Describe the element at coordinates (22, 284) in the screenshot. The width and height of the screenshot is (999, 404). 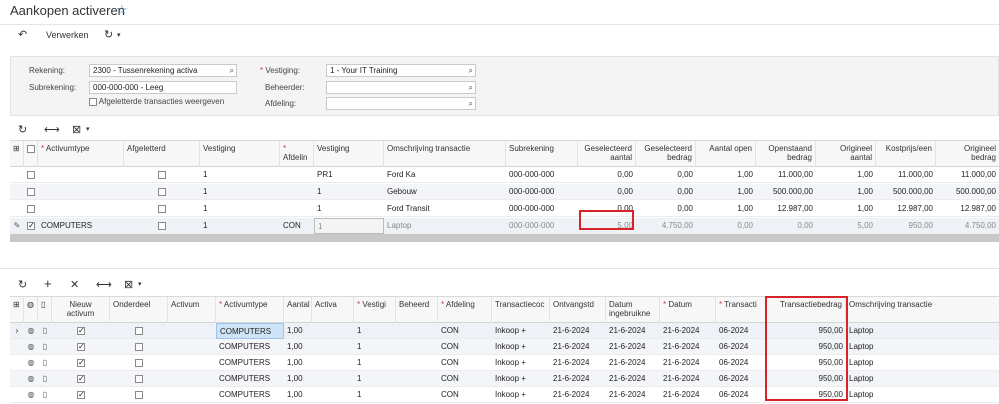
I see `refresh-icon: ↻` at that location.